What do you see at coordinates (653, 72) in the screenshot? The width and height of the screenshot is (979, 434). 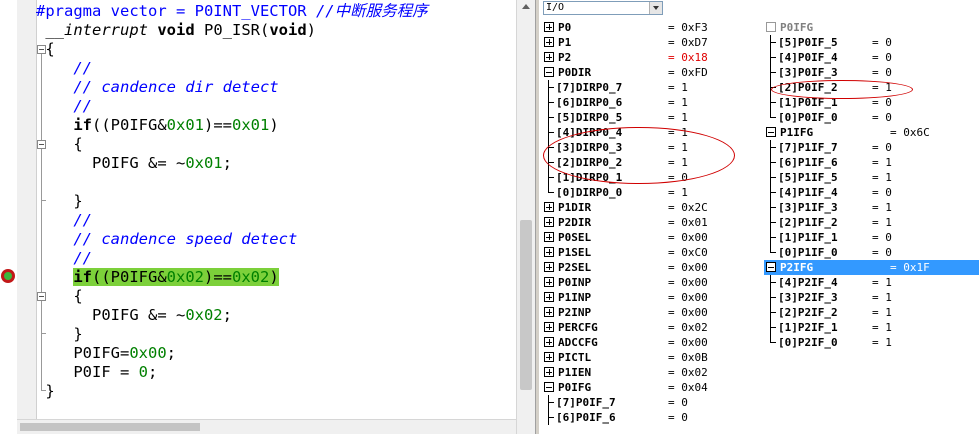 I see `register-row: P0DIR = 0xFD` at bounding box center [653, 72].